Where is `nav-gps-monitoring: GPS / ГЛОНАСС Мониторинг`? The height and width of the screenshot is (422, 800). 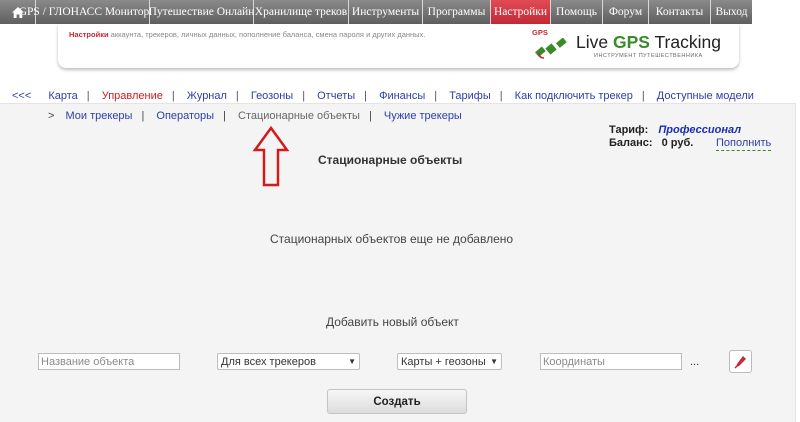
nav-gps-monitoring: GPS / ГЛОНАСС Мониторинг is located at coordinates (92, 12).